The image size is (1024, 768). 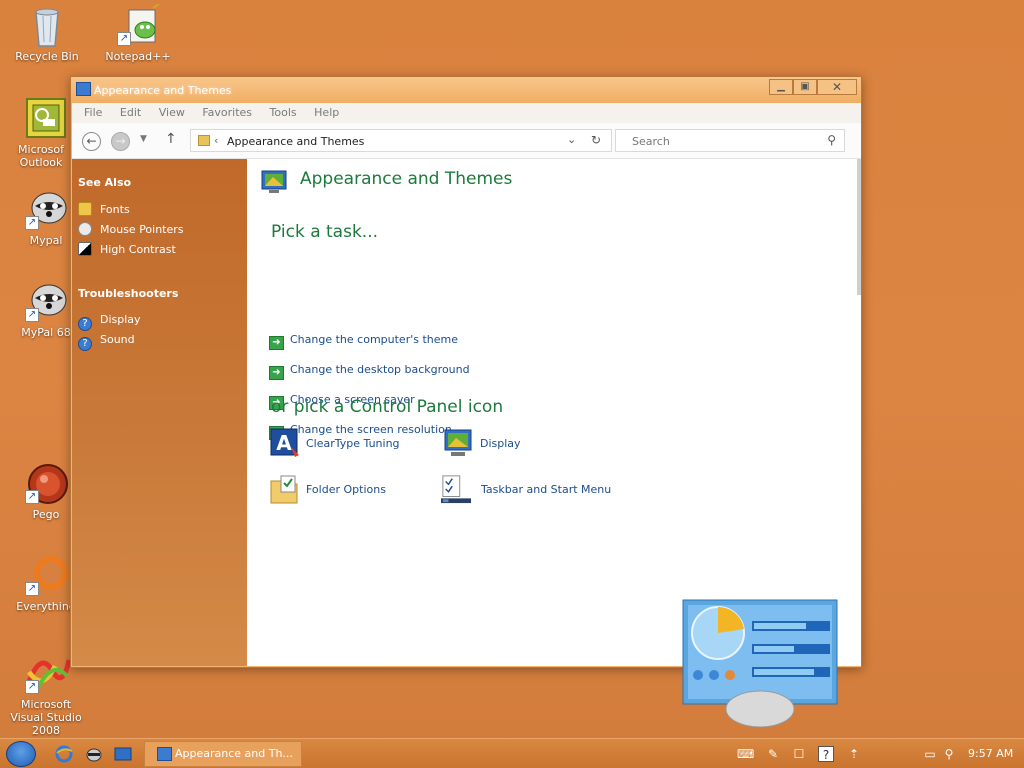 I want to click on notepad-plus-plus-icon: ↗, so click(x=138, y=24).